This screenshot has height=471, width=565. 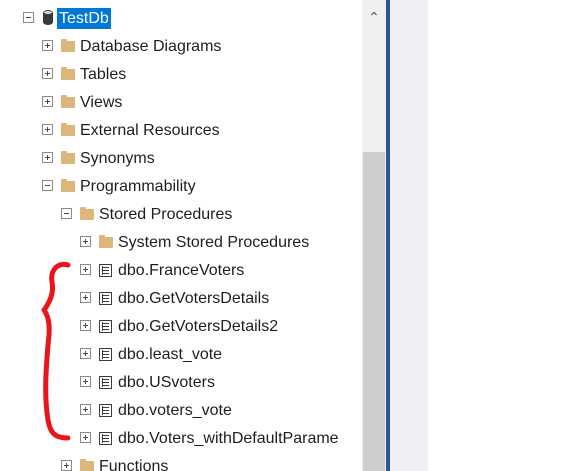 I want to click on tree-node-procedure: dbo.least_vote, so click(x=181, y=355).